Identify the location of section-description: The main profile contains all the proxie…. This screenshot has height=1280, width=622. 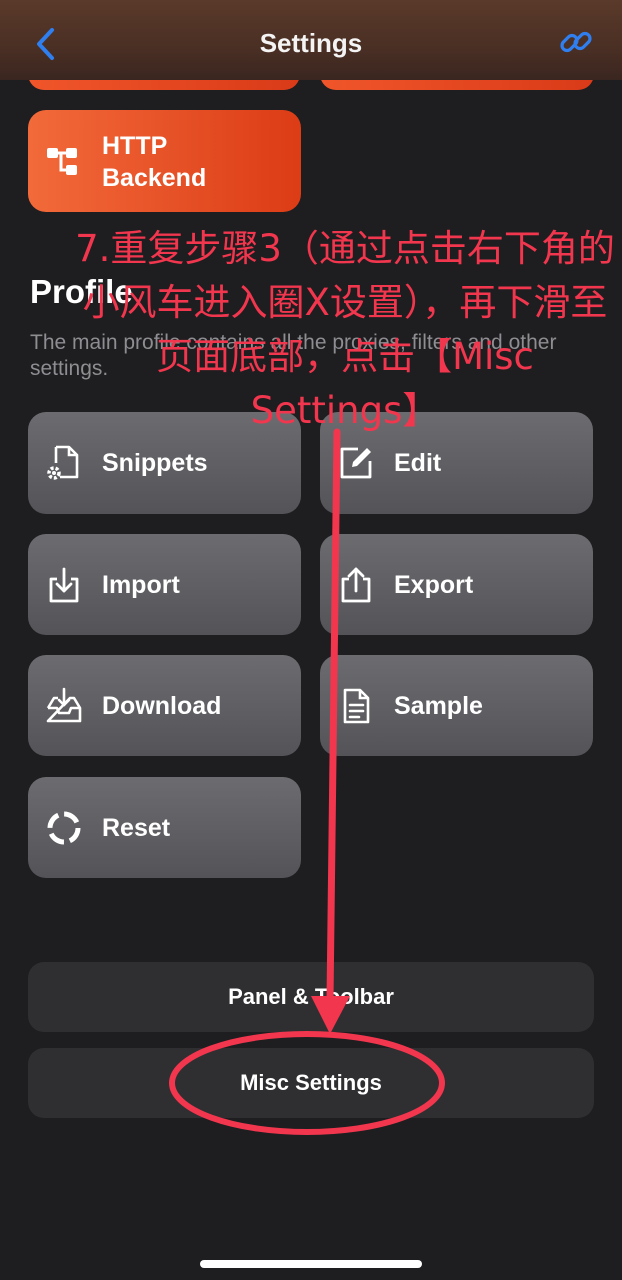
(293, 355).